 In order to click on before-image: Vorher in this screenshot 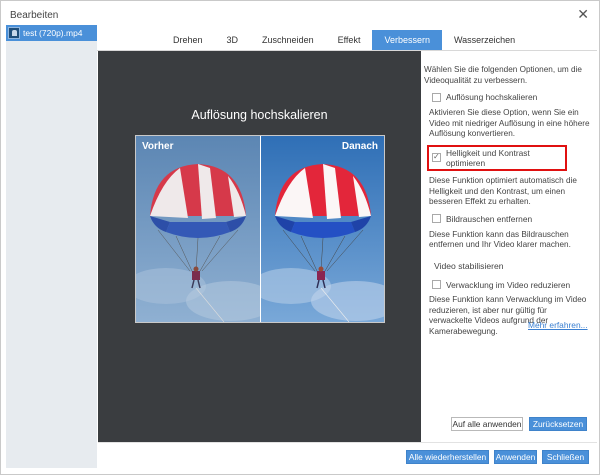, I will do `click(198, 229)`.